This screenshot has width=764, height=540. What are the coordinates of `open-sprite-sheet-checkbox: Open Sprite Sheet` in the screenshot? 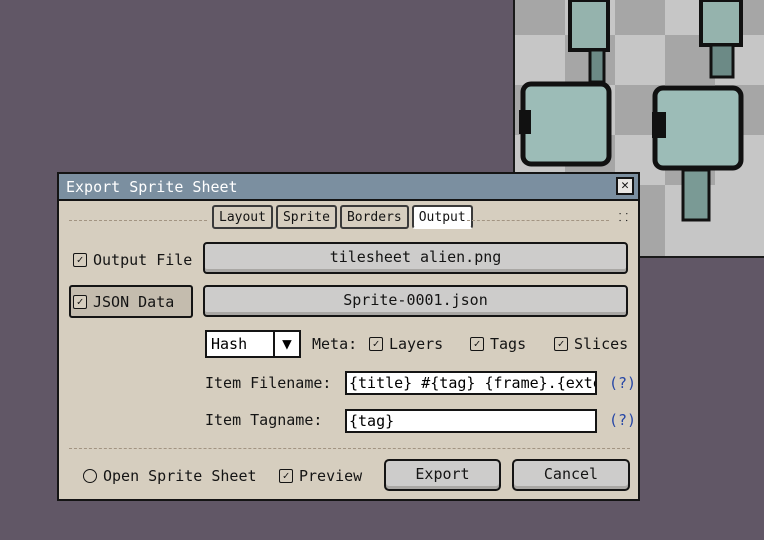 It's located at (170, 476).